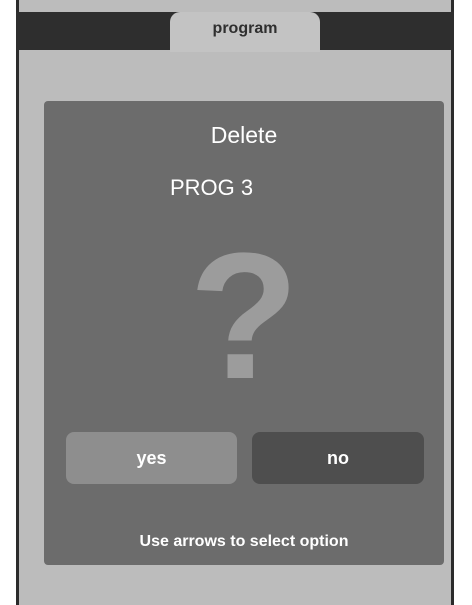 This screenshot has height=605, width=472. I want to click on program-name: PROG 3, so click(212, 187).